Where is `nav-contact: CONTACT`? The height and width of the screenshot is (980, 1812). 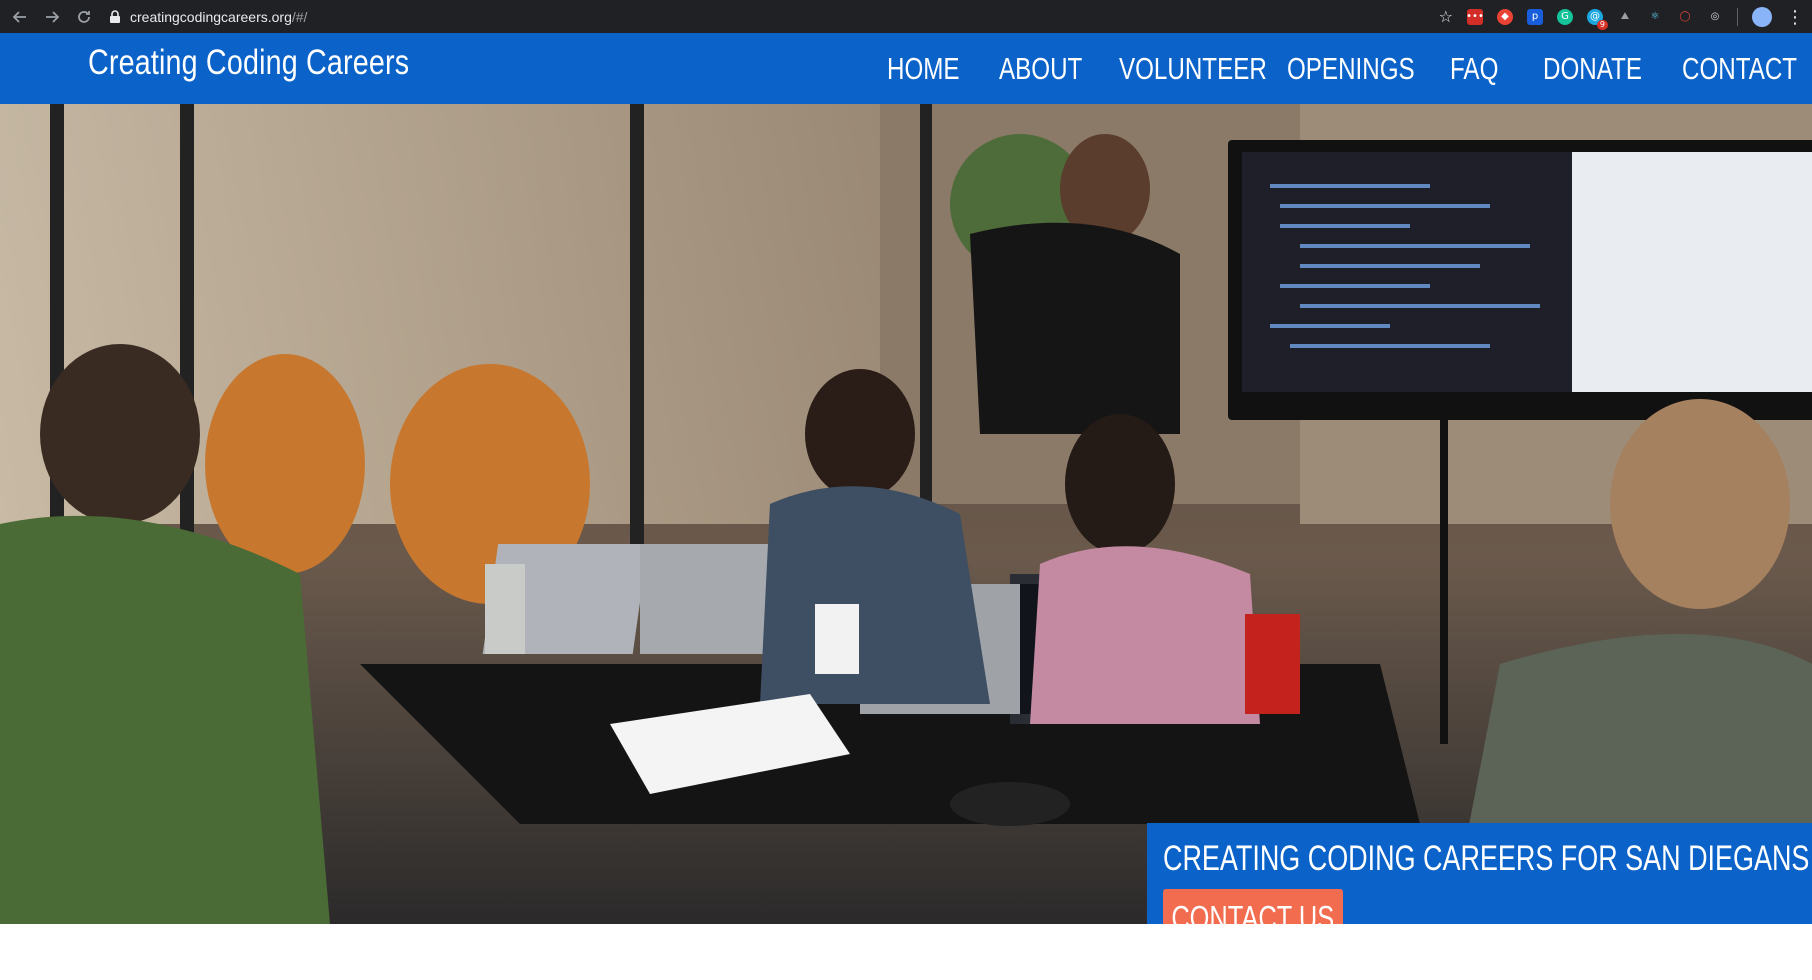 nav-contact: CONTACT is located at coordinates (1739, 69).